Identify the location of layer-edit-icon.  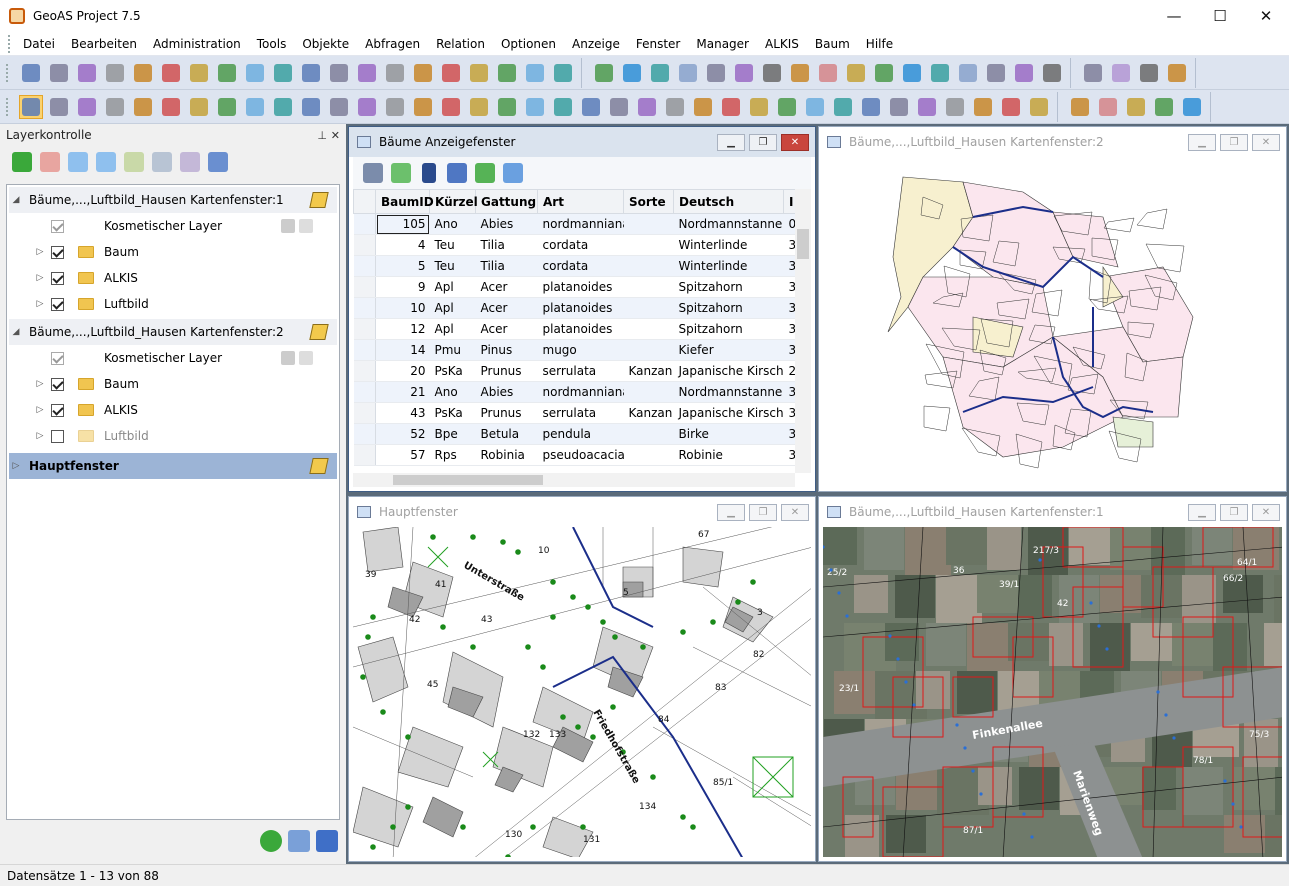
(218, 162).